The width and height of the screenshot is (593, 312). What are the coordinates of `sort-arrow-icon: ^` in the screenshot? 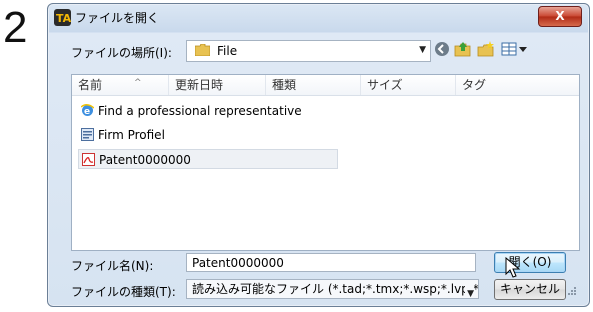 It's located at (138, 83).